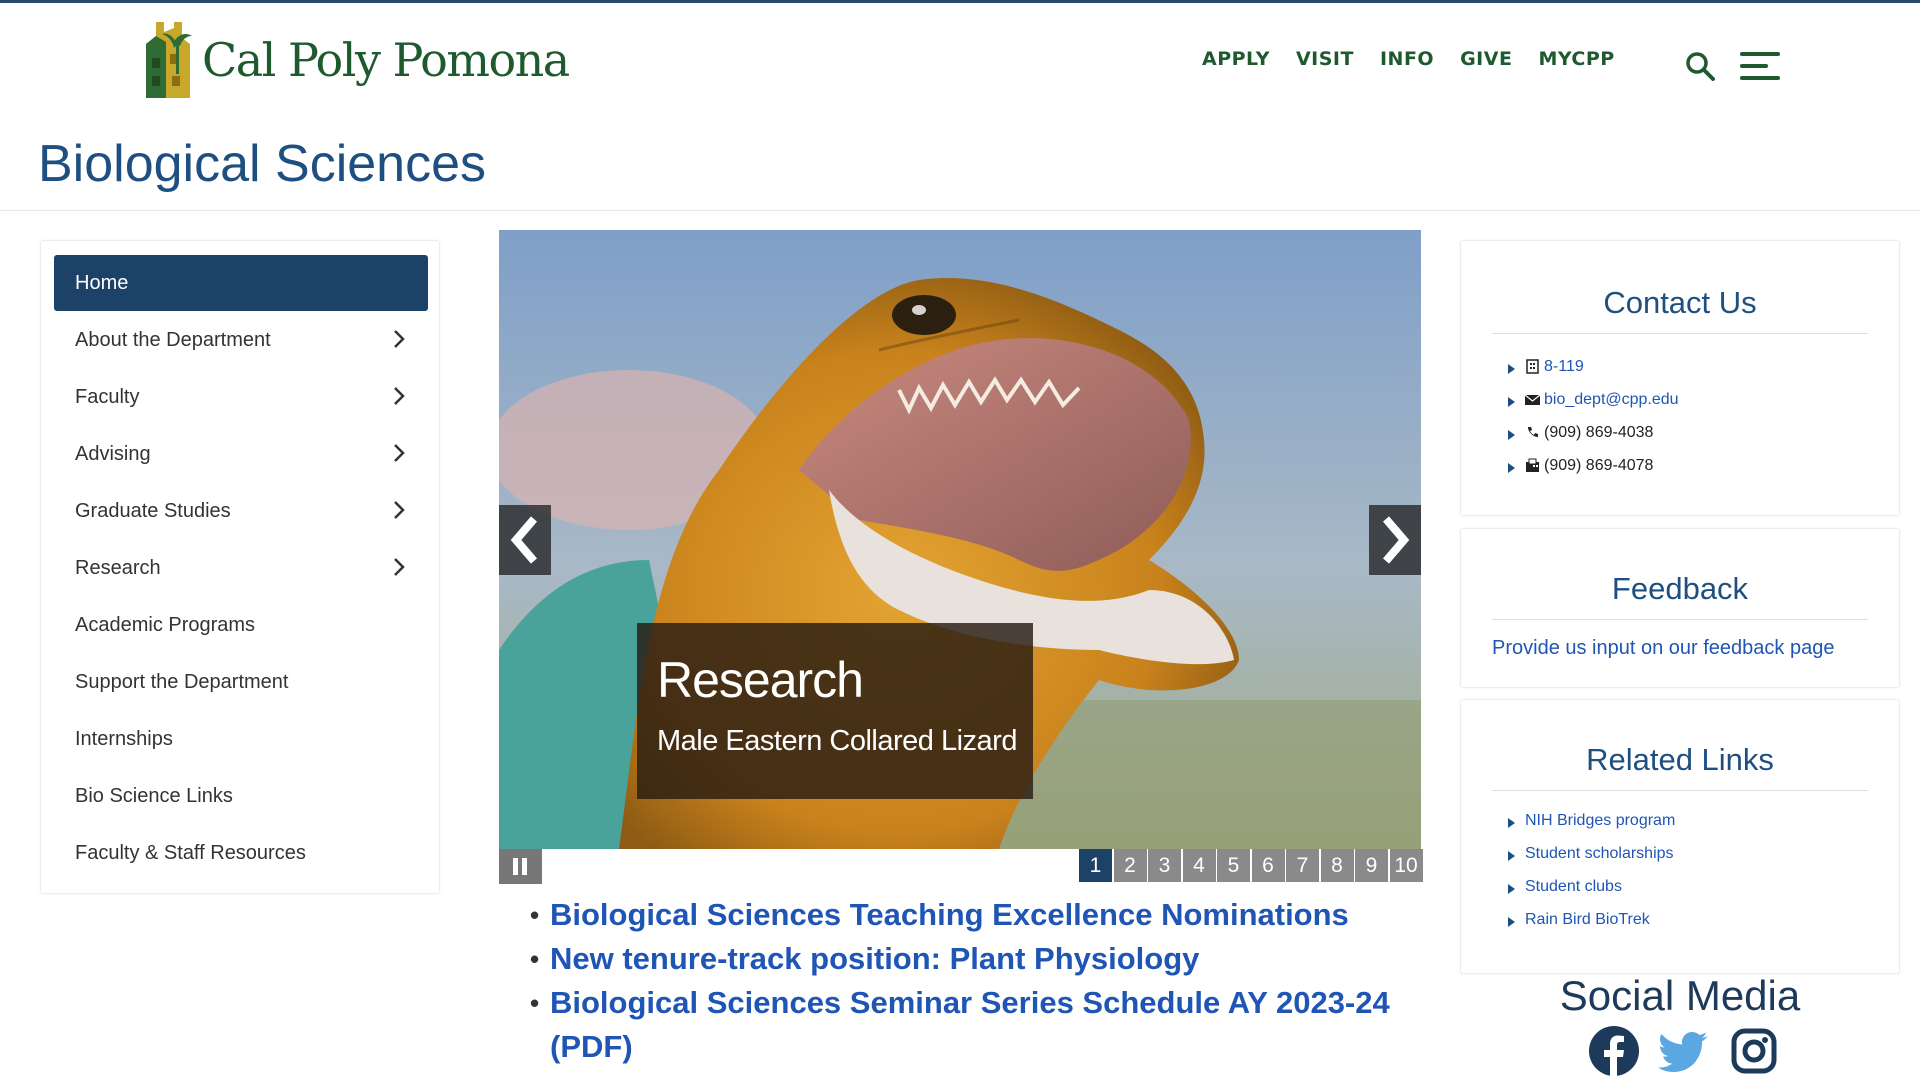 Image resolution: width=1920 pixels, height=1088 pixels. I want to click on page-title: Biological Sciences, so click(262, 164).